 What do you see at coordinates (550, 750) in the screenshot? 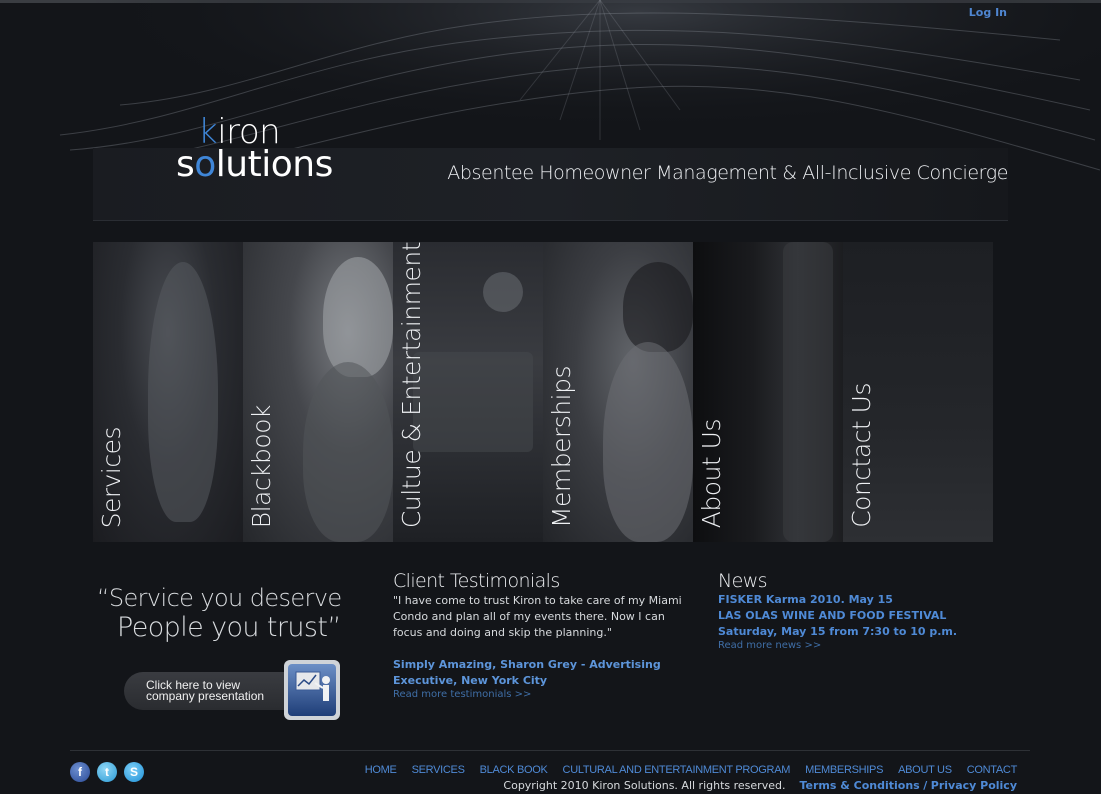
I see `footer-divider` at bounding box center [550, 750].